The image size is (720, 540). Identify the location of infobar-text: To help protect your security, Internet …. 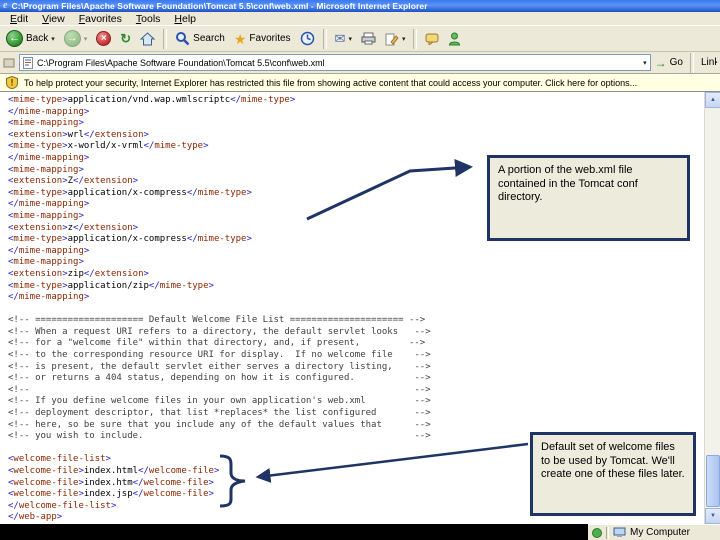
(331, 82).